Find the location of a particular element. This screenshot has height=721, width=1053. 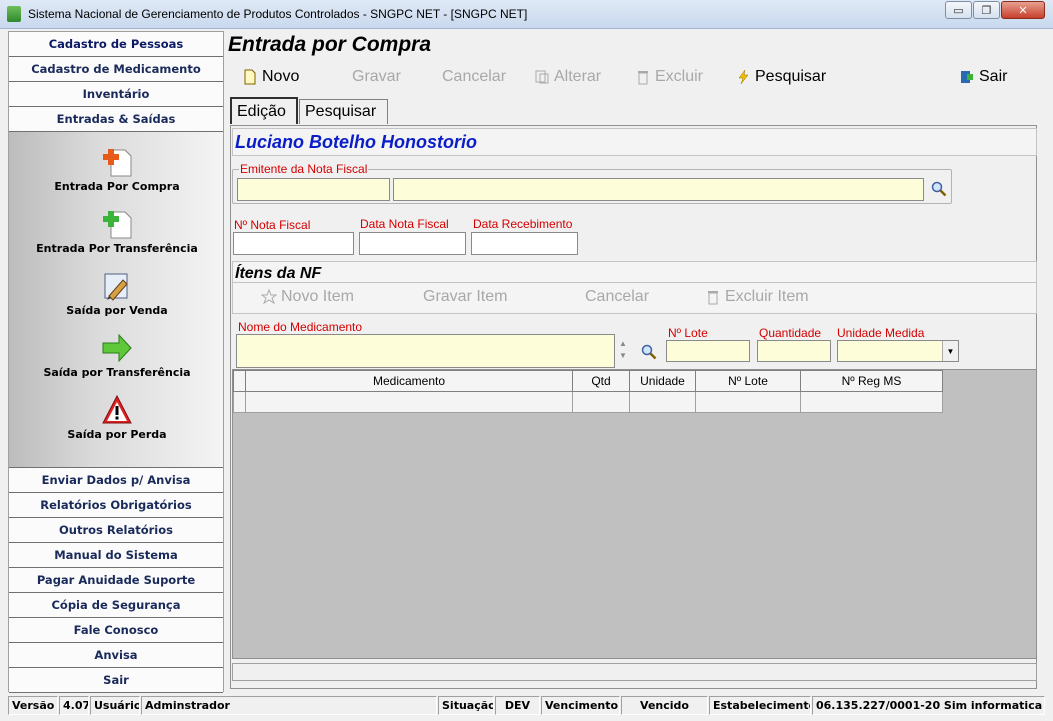

nota-fiscal-input is located at coordinates (293, 243).